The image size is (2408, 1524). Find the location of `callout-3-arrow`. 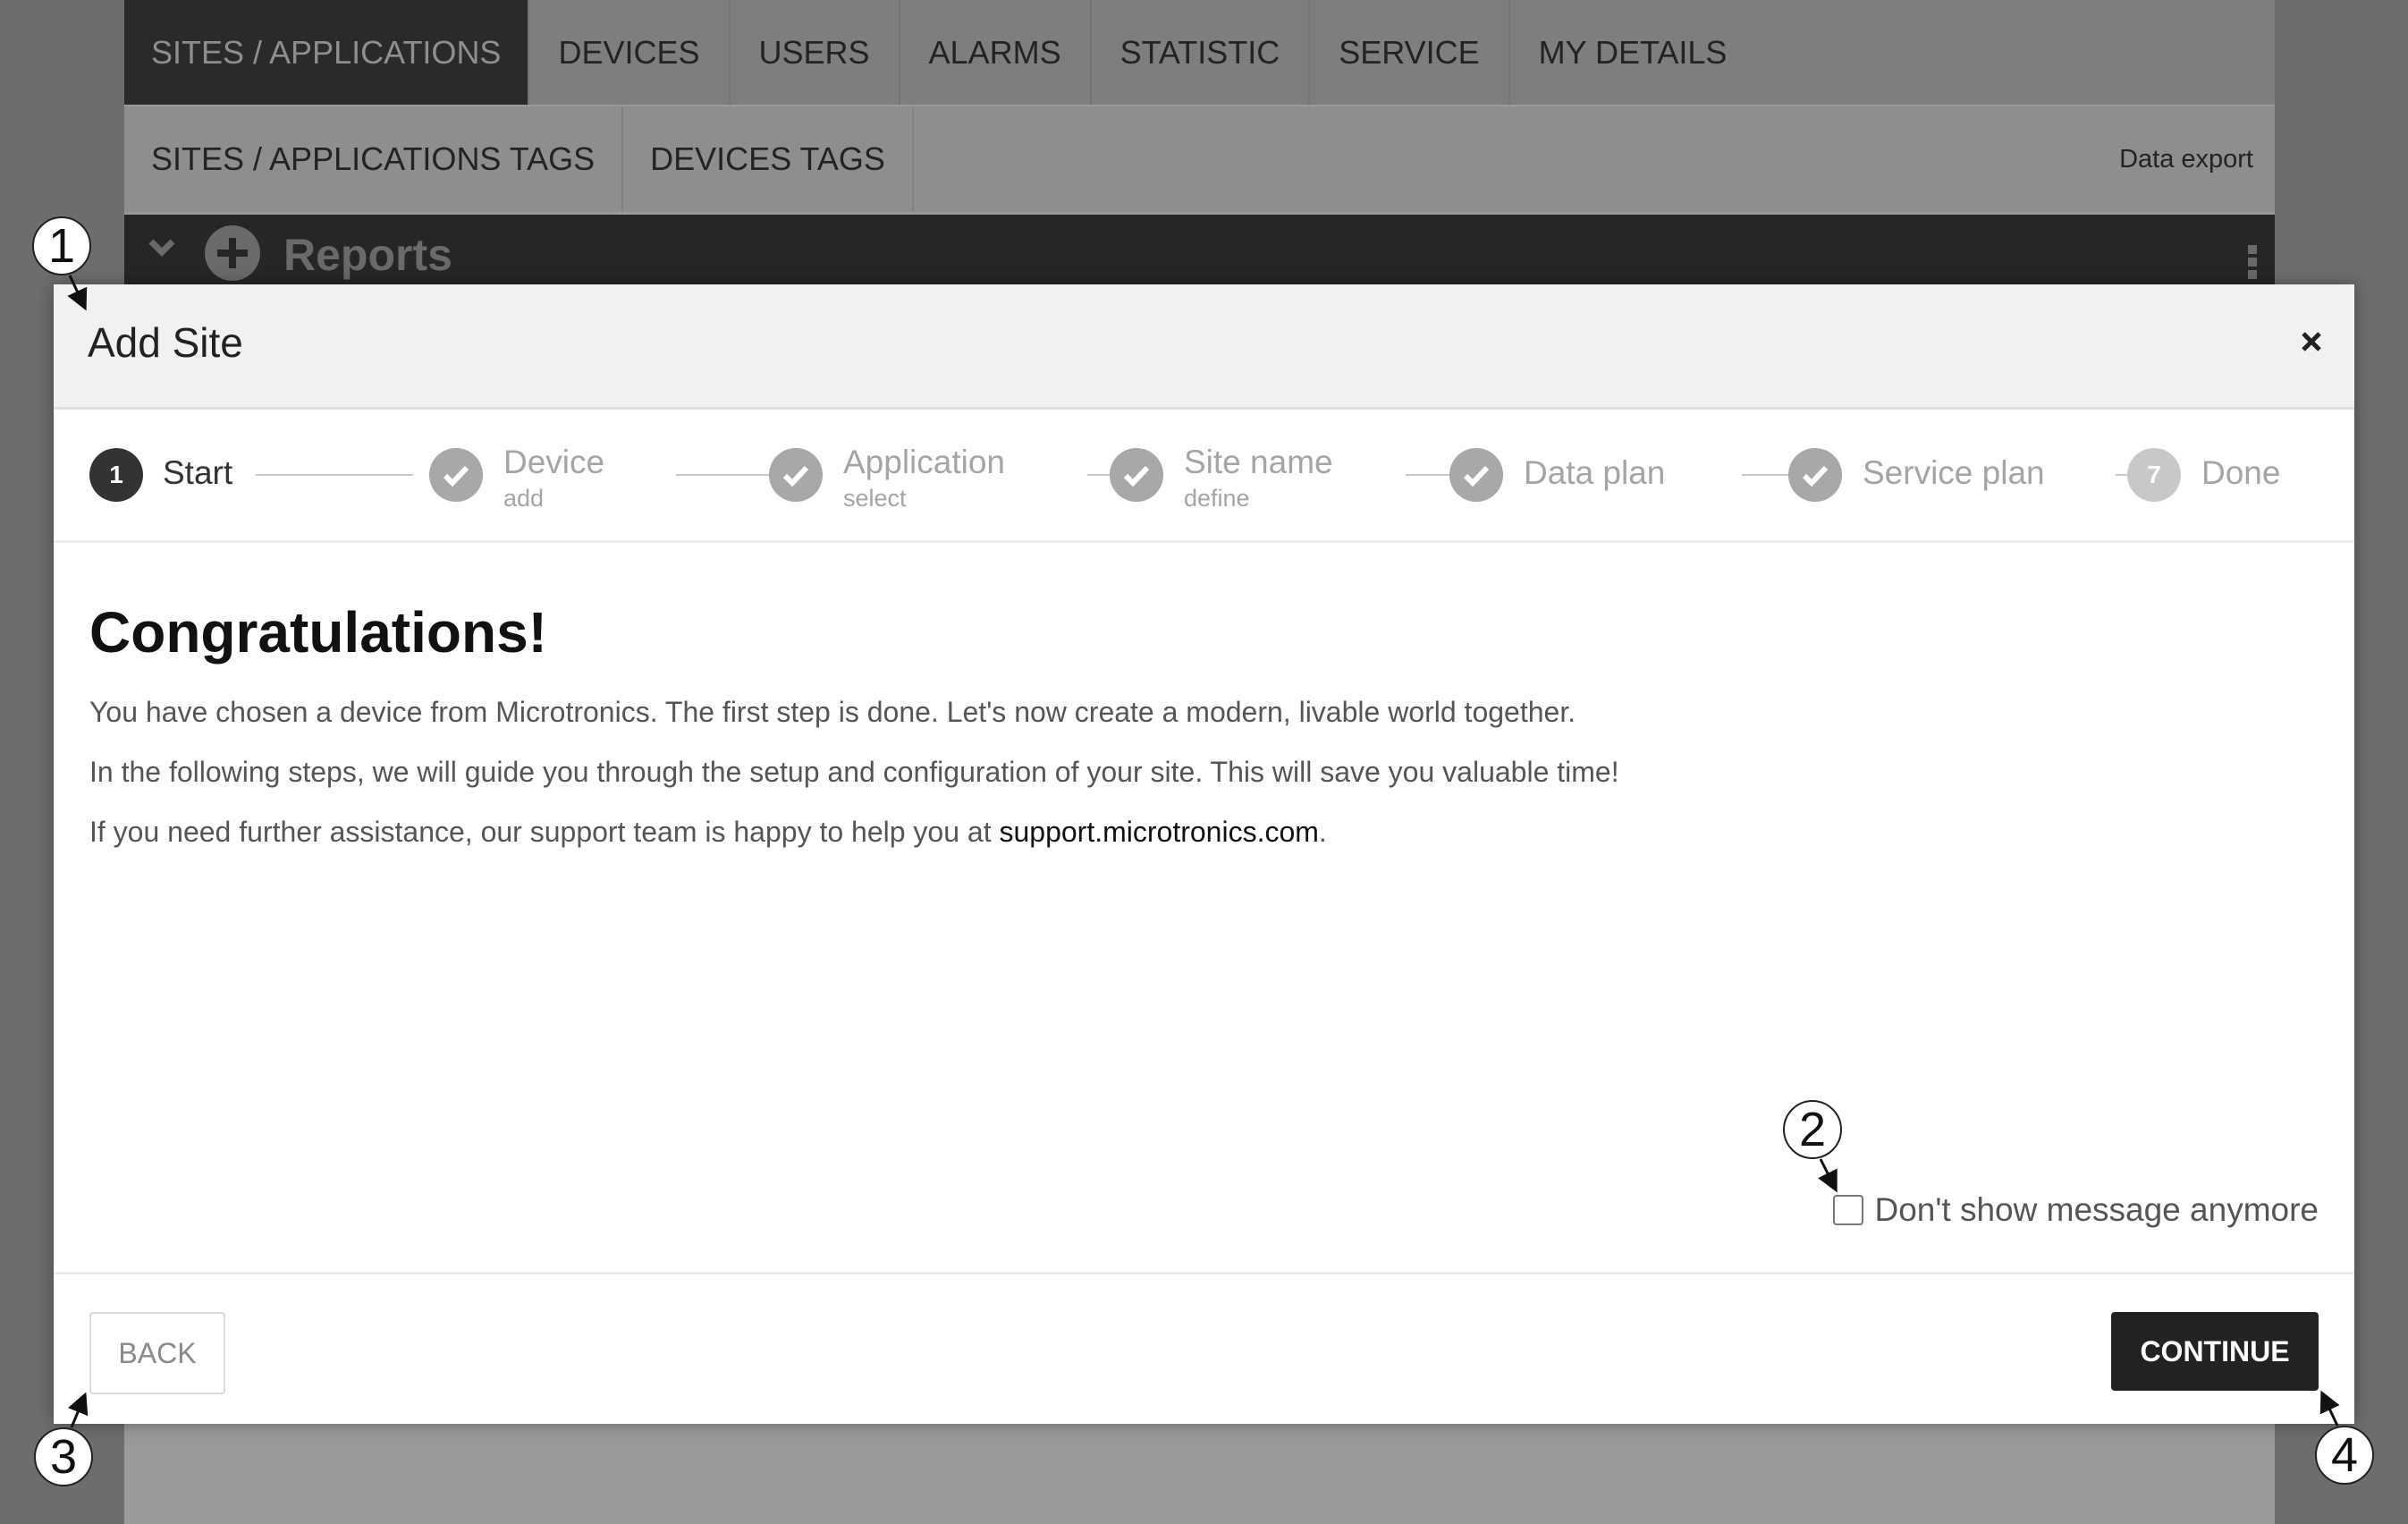

callout-3-arrow is located at coordinates (78, 1410).